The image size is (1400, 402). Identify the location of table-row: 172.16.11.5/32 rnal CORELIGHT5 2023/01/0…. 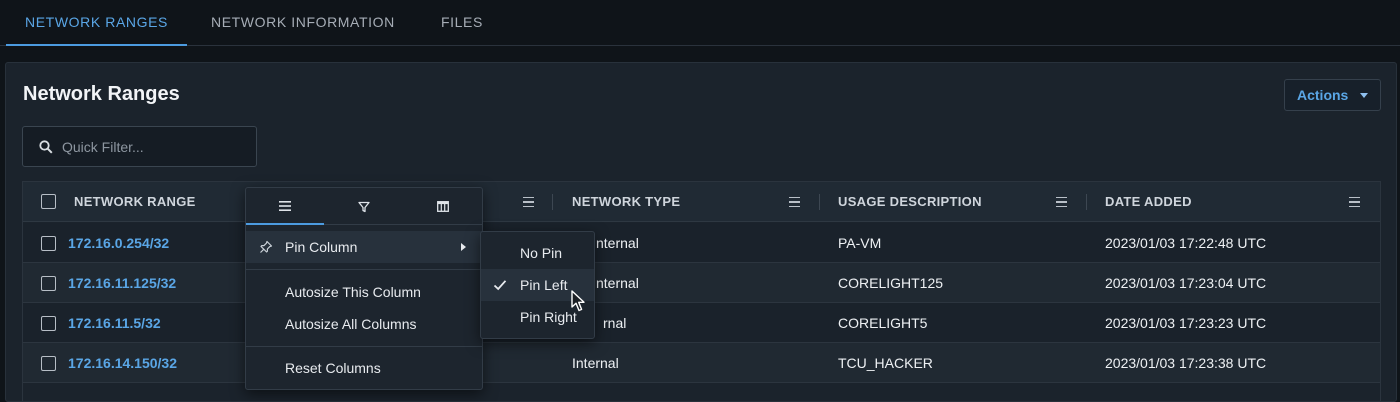
(701, 323).